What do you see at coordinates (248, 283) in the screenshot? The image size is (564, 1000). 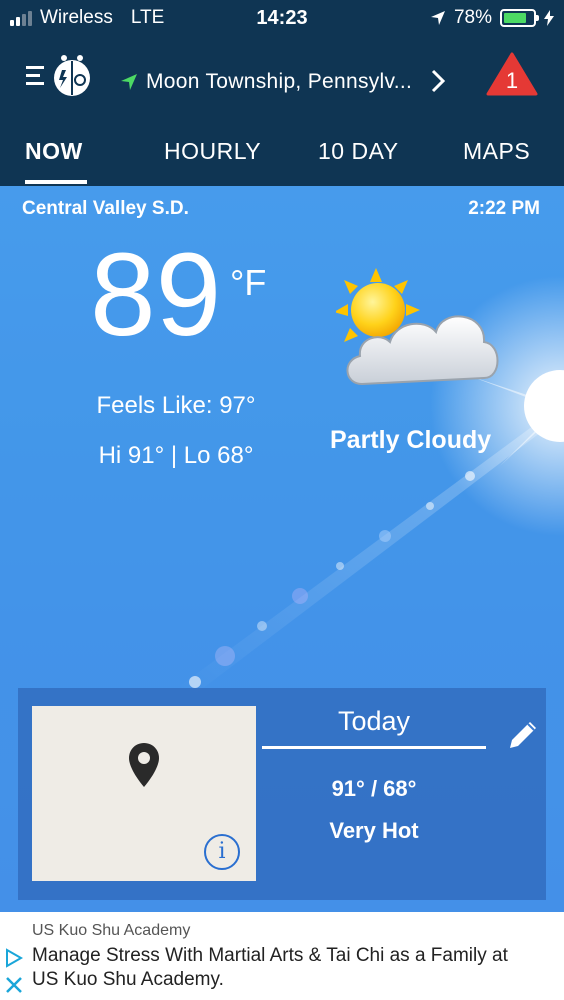 I see `temperature-unit: °F` at bounding box center [248, 283].